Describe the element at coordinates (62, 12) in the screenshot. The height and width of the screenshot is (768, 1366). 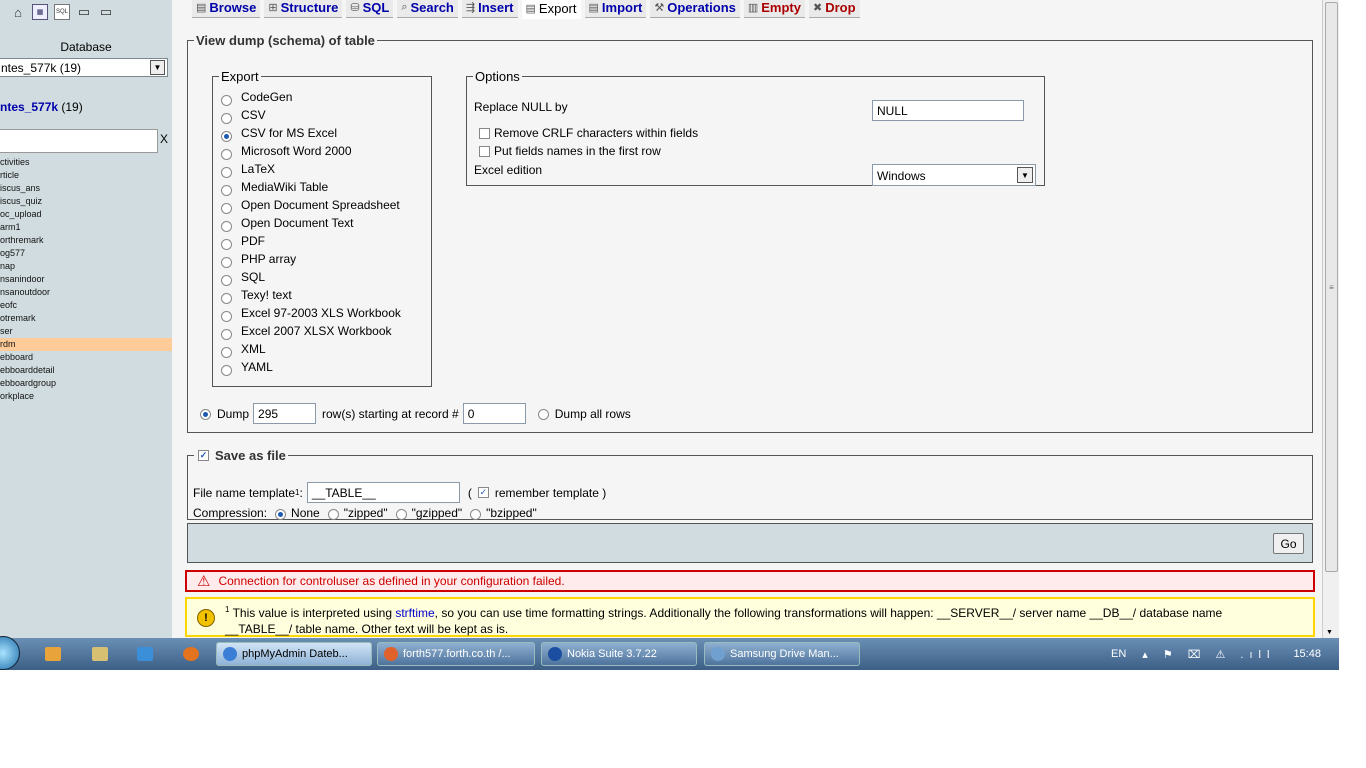
I see `sql-query-icon: SQL` at that location.